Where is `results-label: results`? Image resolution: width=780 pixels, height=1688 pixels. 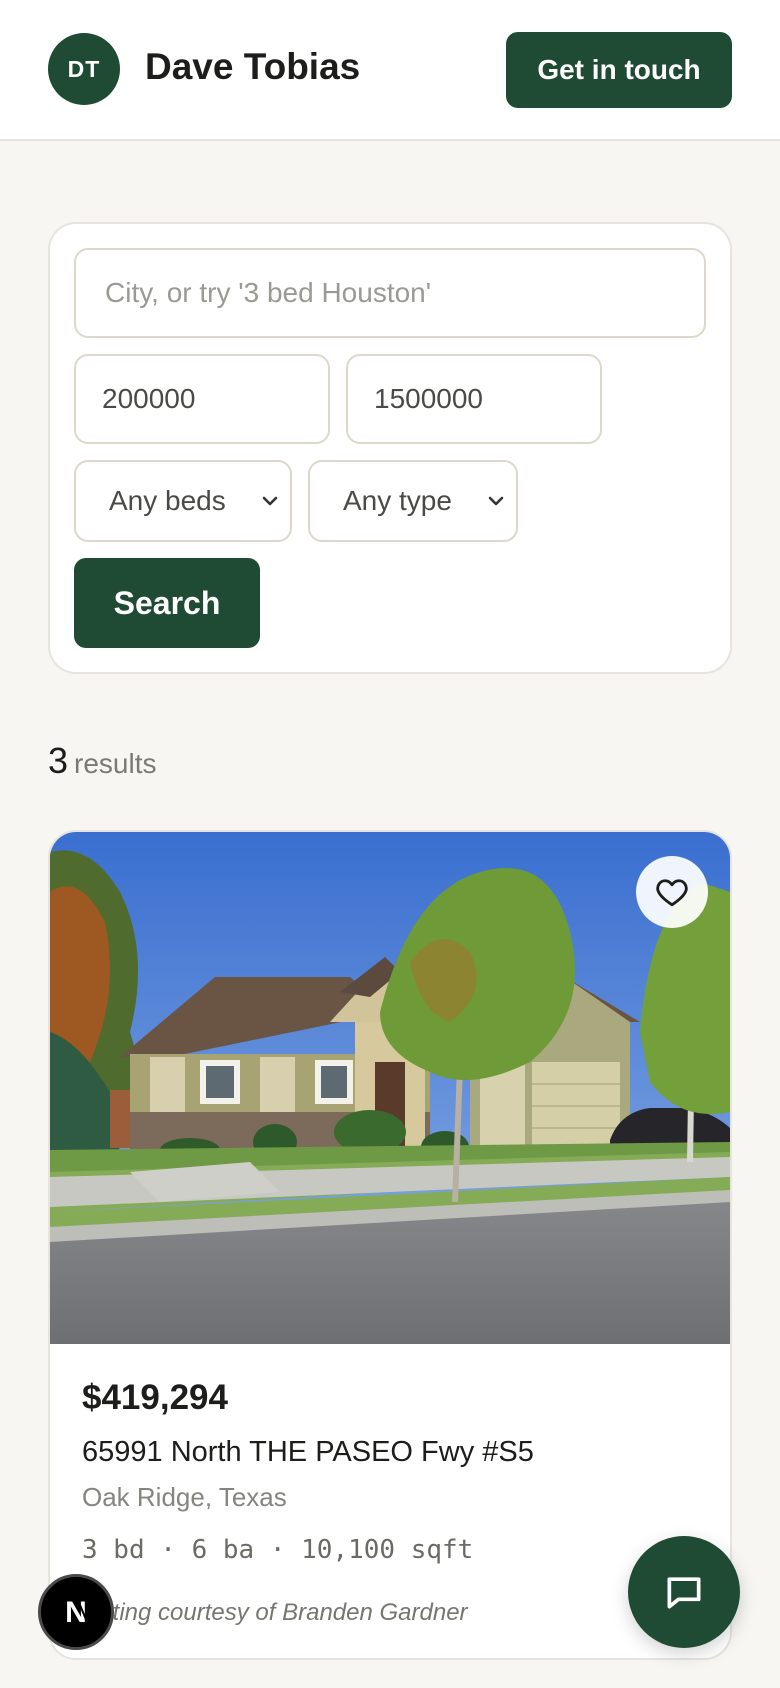
results-label: results is located at coordinates (115, 763).